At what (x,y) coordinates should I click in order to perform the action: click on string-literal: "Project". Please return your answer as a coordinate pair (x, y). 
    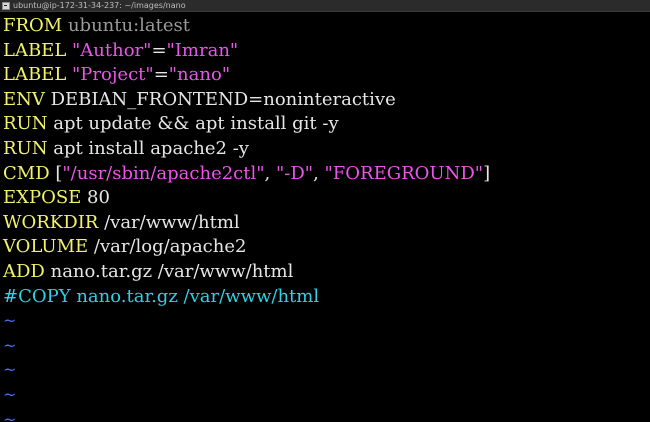
    Looking at the image, I should click on (113, 75).